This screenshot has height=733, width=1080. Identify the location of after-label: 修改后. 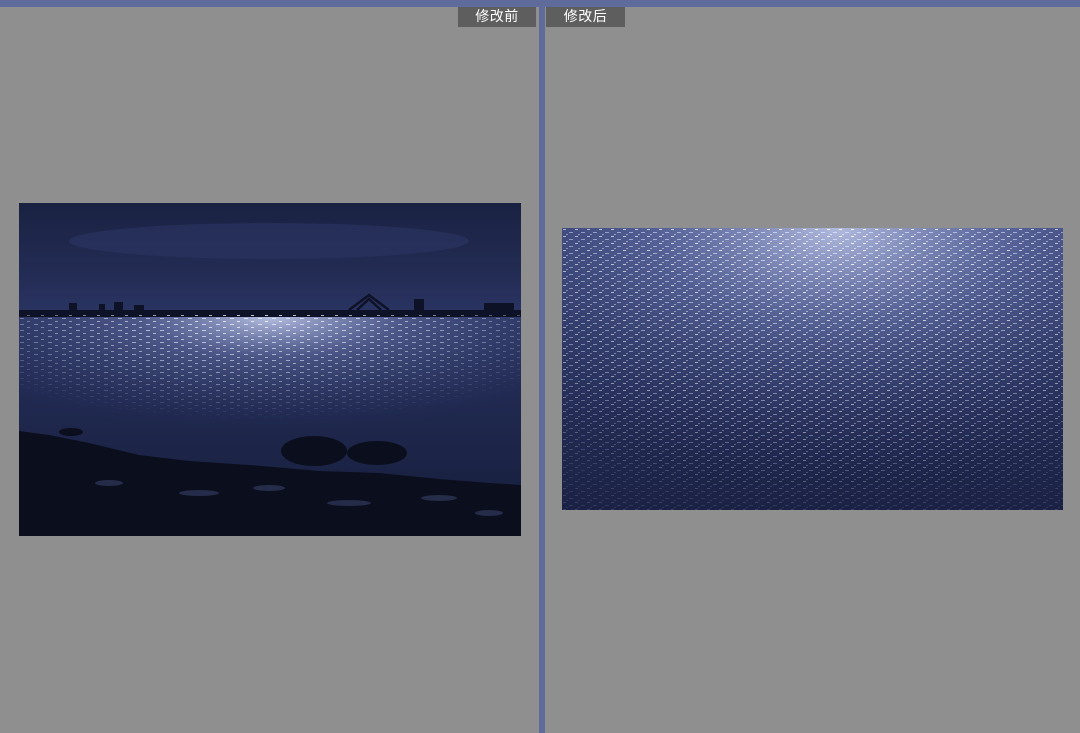
(585, 17).